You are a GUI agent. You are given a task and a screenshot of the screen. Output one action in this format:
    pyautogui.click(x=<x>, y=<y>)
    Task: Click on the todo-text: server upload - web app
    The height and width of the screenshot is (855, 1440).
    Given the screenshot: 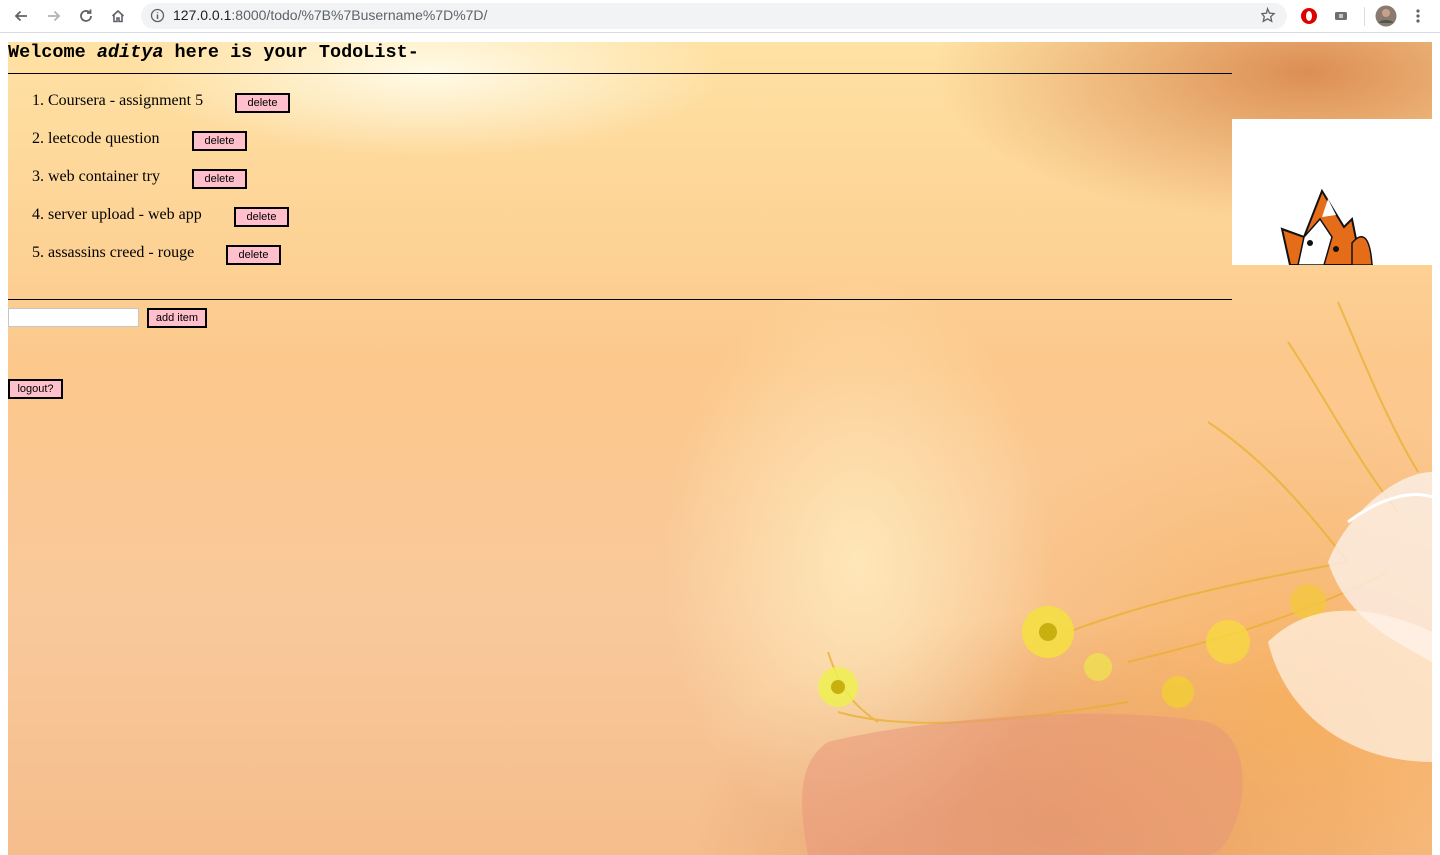 What is the action you would take?
    pyautogui.click(x=125, y=214)
    